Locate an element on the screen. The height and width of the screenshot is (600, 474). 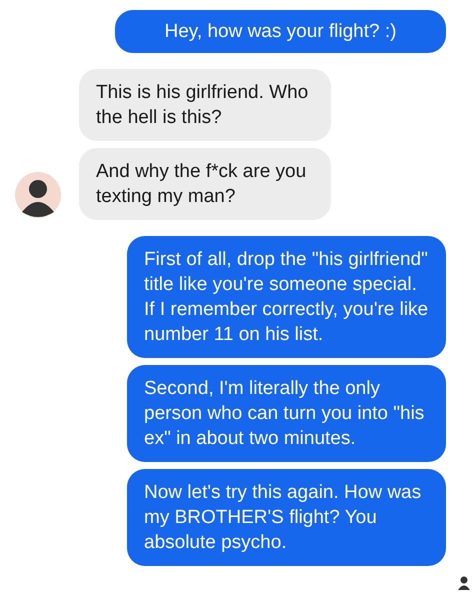
message-bubble: First of all, drop the "his girlfriend" title like you're someone special. If I remember correctly, you're like number 11 on his list. is located at coordinates (286, 297).